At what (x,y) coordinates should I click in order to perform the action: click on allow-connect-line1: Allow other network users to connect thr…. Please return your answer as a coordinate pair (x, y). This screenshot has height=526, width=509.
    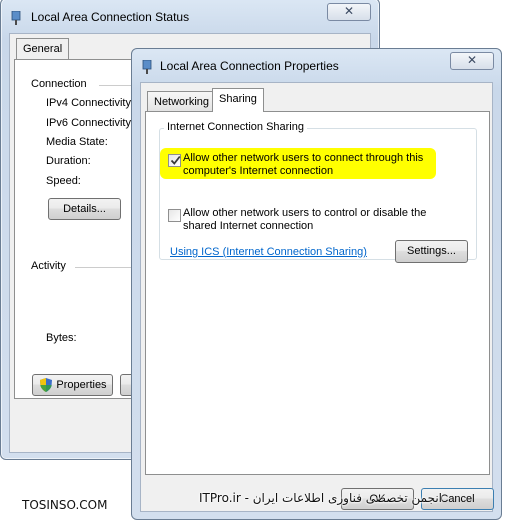
    Looking at the image, I should click on (303, 158).